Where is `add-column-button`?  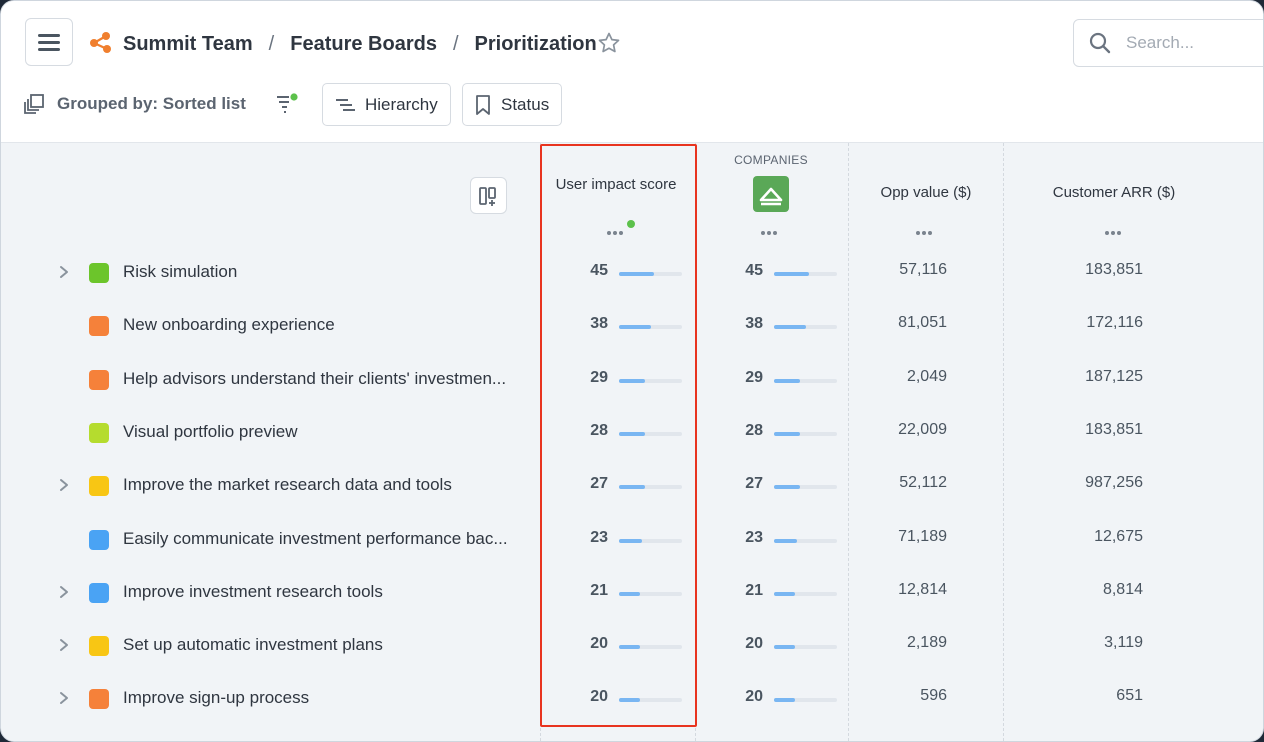
add-column-button is located at coordinates (488, 195).